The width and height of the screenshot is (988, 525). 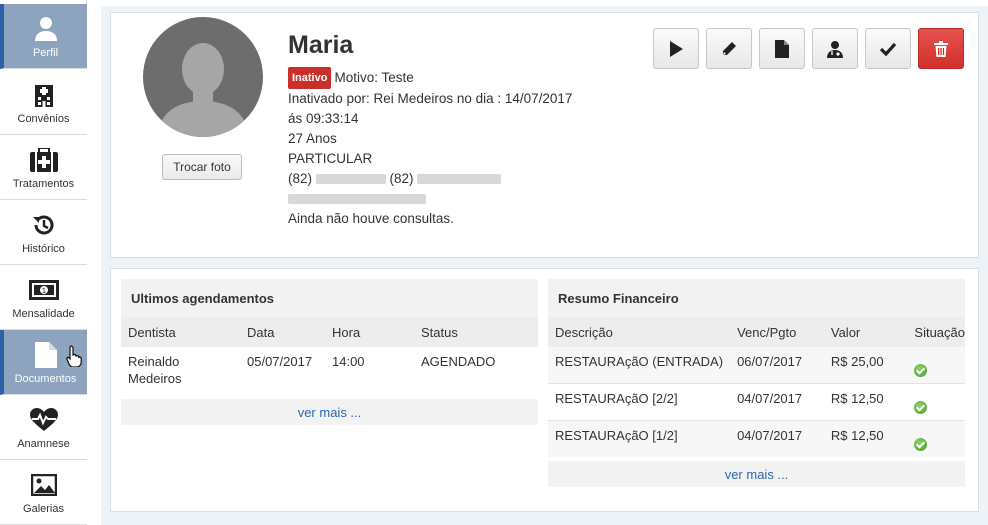 What do you see at coordinates (44, 95) in the screenshot?
I see `hospital-icon` at bounding box center [44, 95].